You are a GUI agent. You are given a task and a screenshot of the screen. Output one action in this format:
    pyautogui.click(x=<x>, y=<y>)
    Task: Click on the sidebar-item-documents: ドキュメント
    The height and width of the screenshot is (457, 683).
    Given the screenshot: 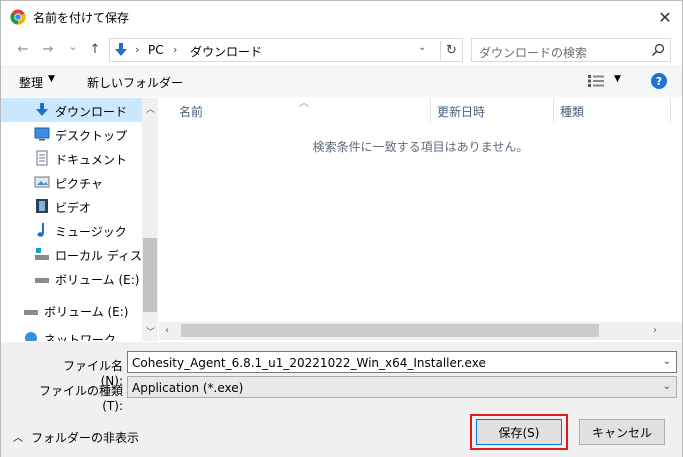 What is the action you would take?
    pyautogui.click(x=71, y=158)
    